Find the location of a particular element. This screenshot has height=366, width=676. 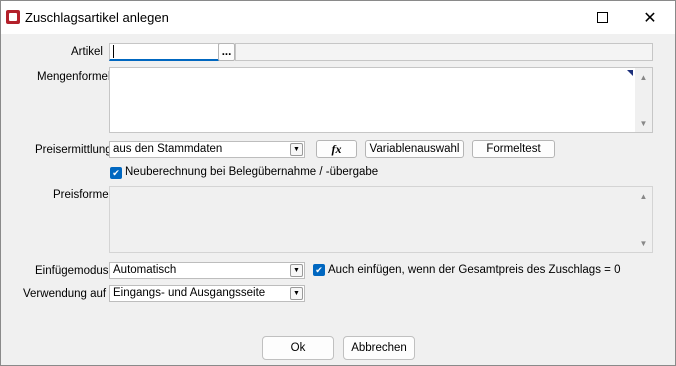

mengenformel-scrollbar: ▲ ▼ is located at coordinates (643, 100).